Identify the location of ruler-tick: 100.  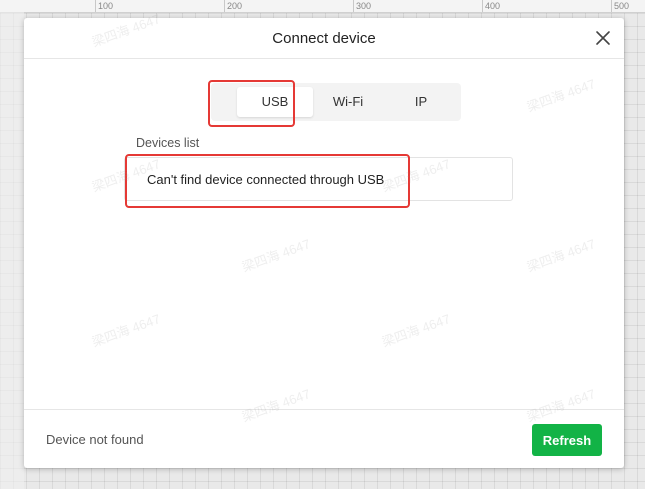
(104, 6).